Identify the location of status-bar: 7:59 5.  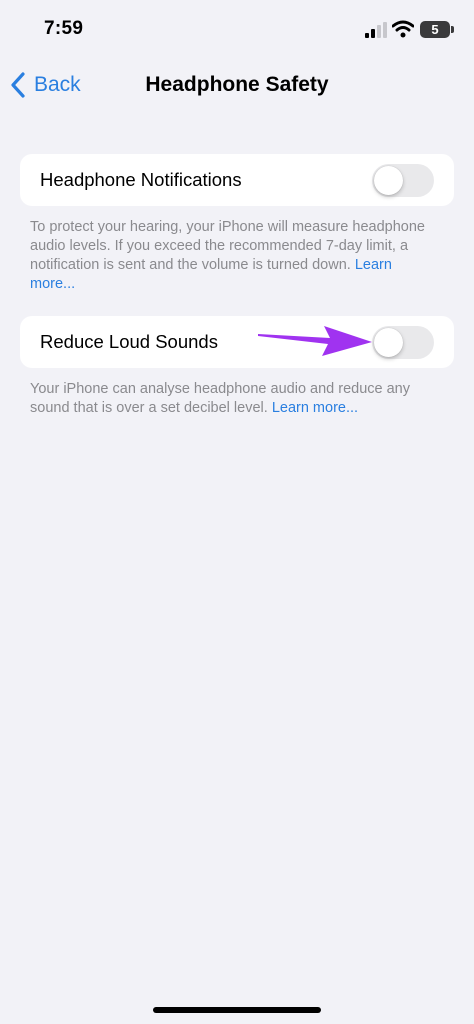
(237, 30).